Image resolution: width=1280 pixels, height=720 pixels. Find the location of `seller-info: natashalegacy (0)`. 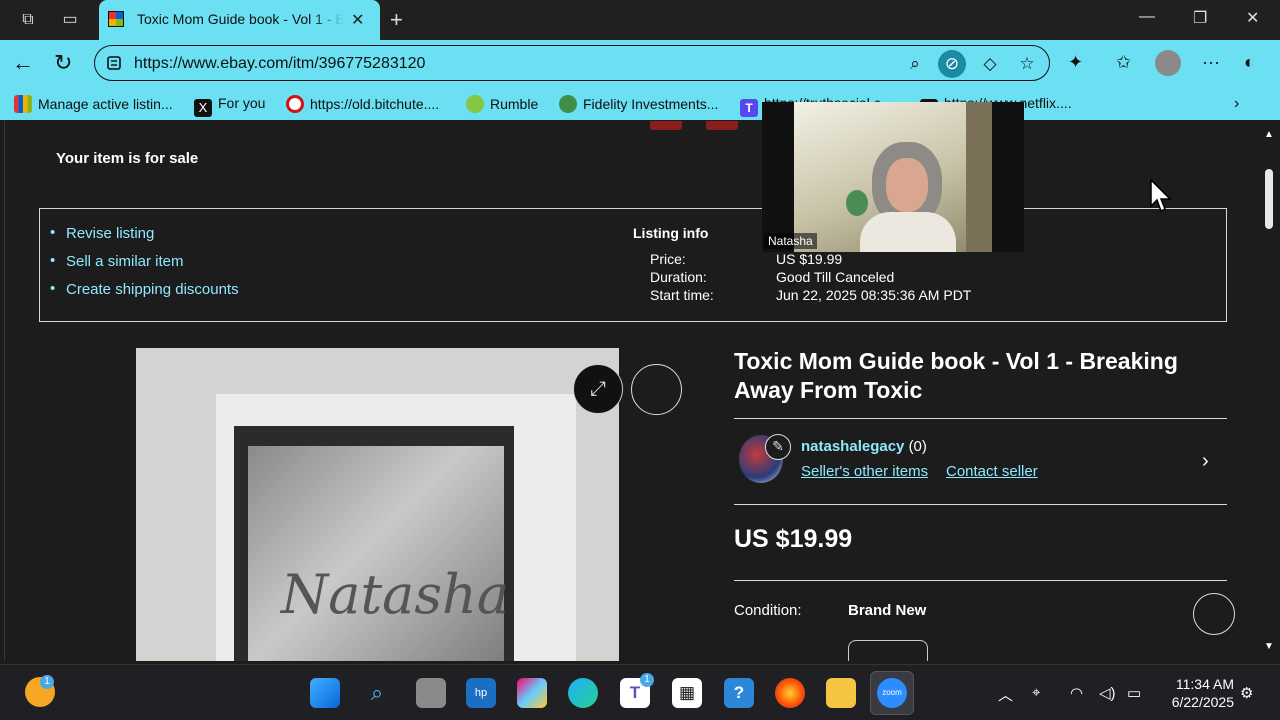

seller-info: natashalegacy (0) is located at coordinates (864, 446).